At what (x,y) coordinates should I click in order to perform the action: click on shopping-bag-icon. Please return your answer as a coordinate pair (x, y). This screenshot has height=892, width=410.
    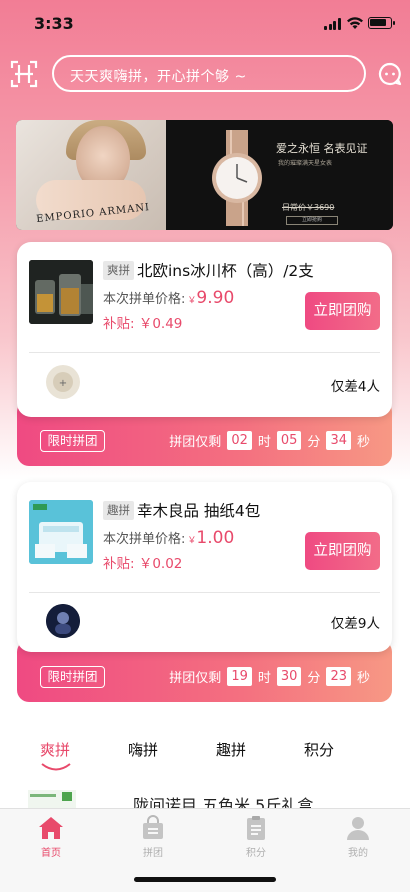
    Looking at the image, I should click on (153, 827).